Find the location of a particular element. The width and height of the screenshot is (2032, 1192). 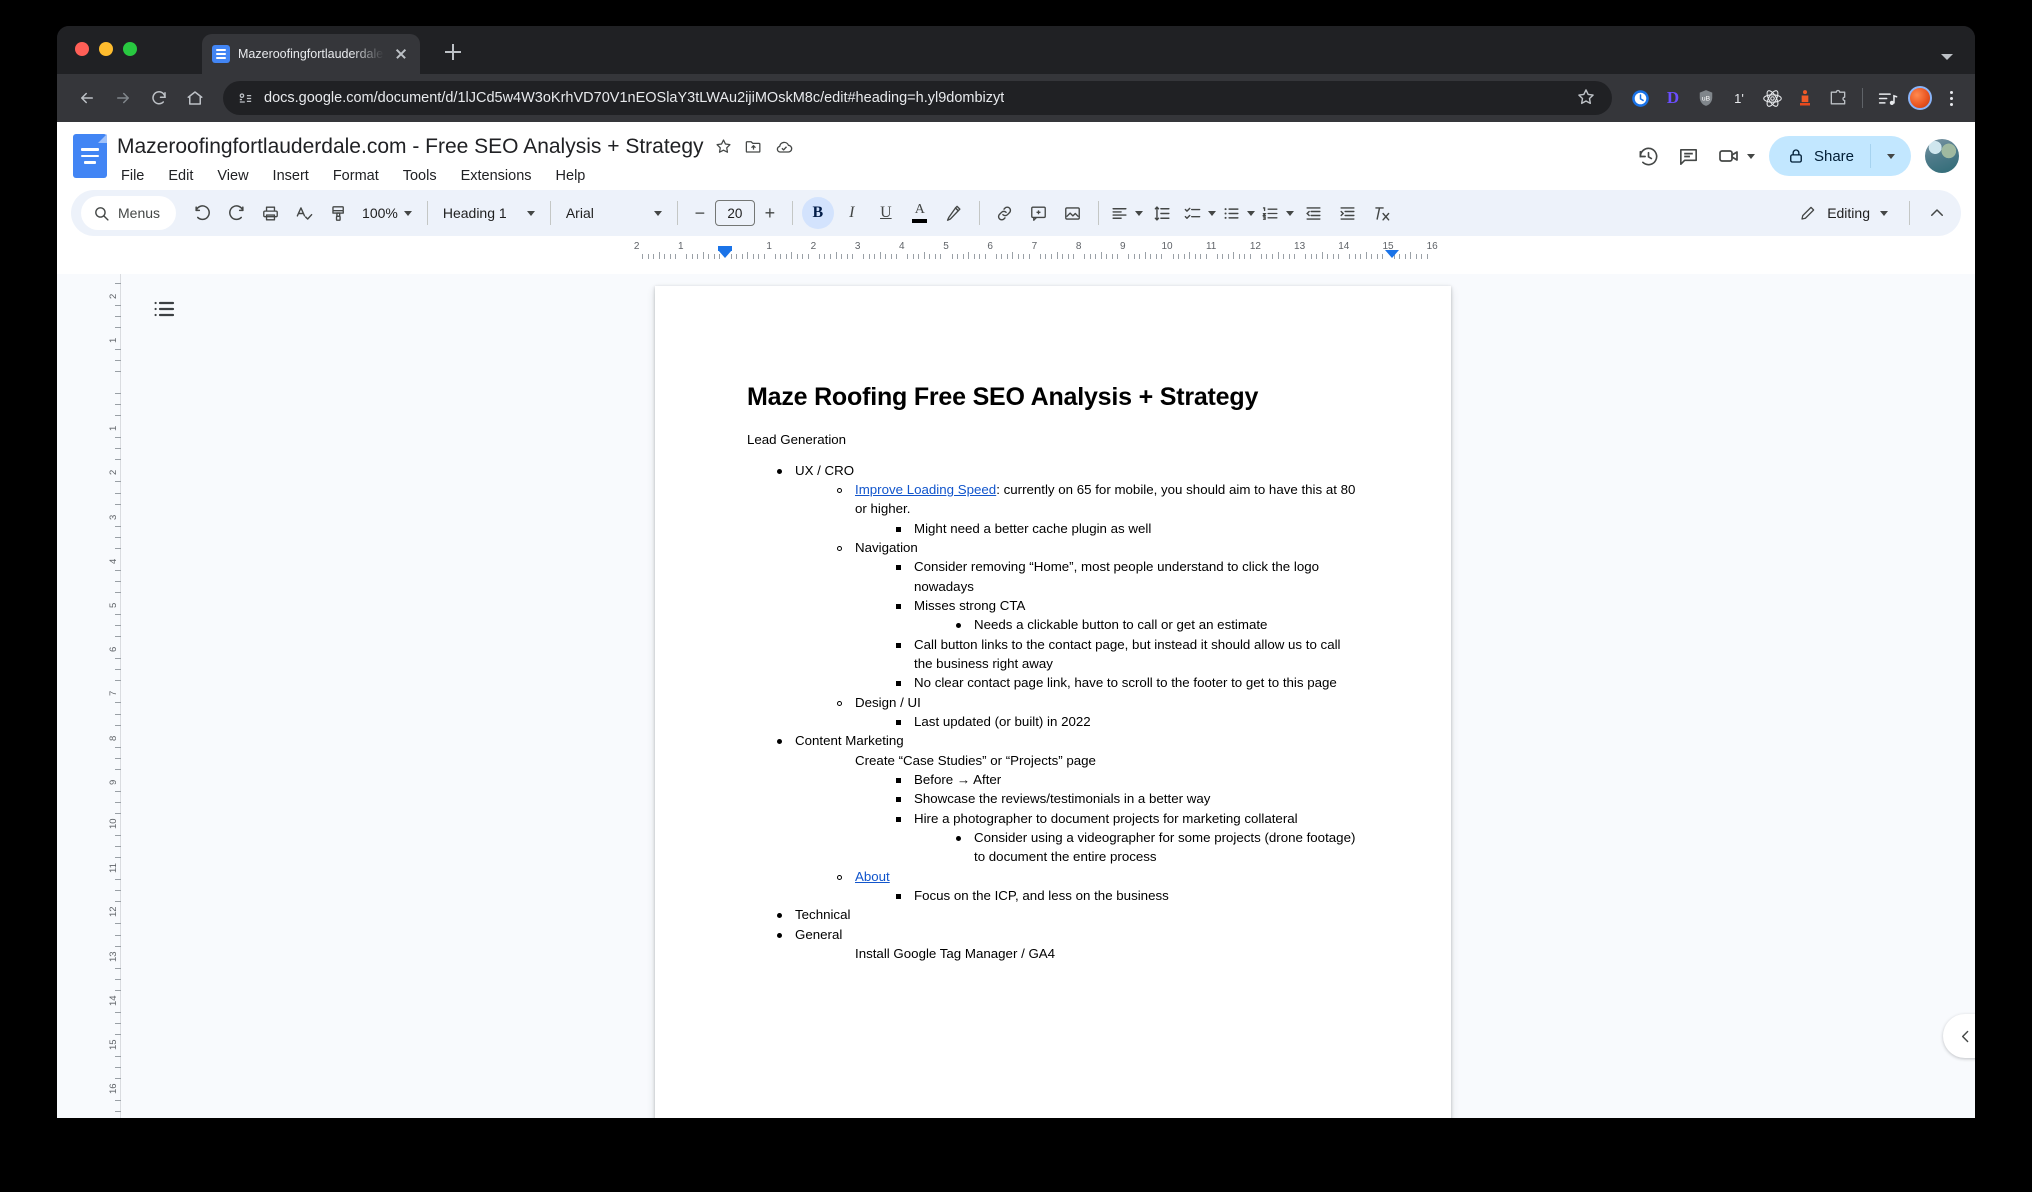

paragraph-style-select: Heading 1 is located at coordinates (489, 213).